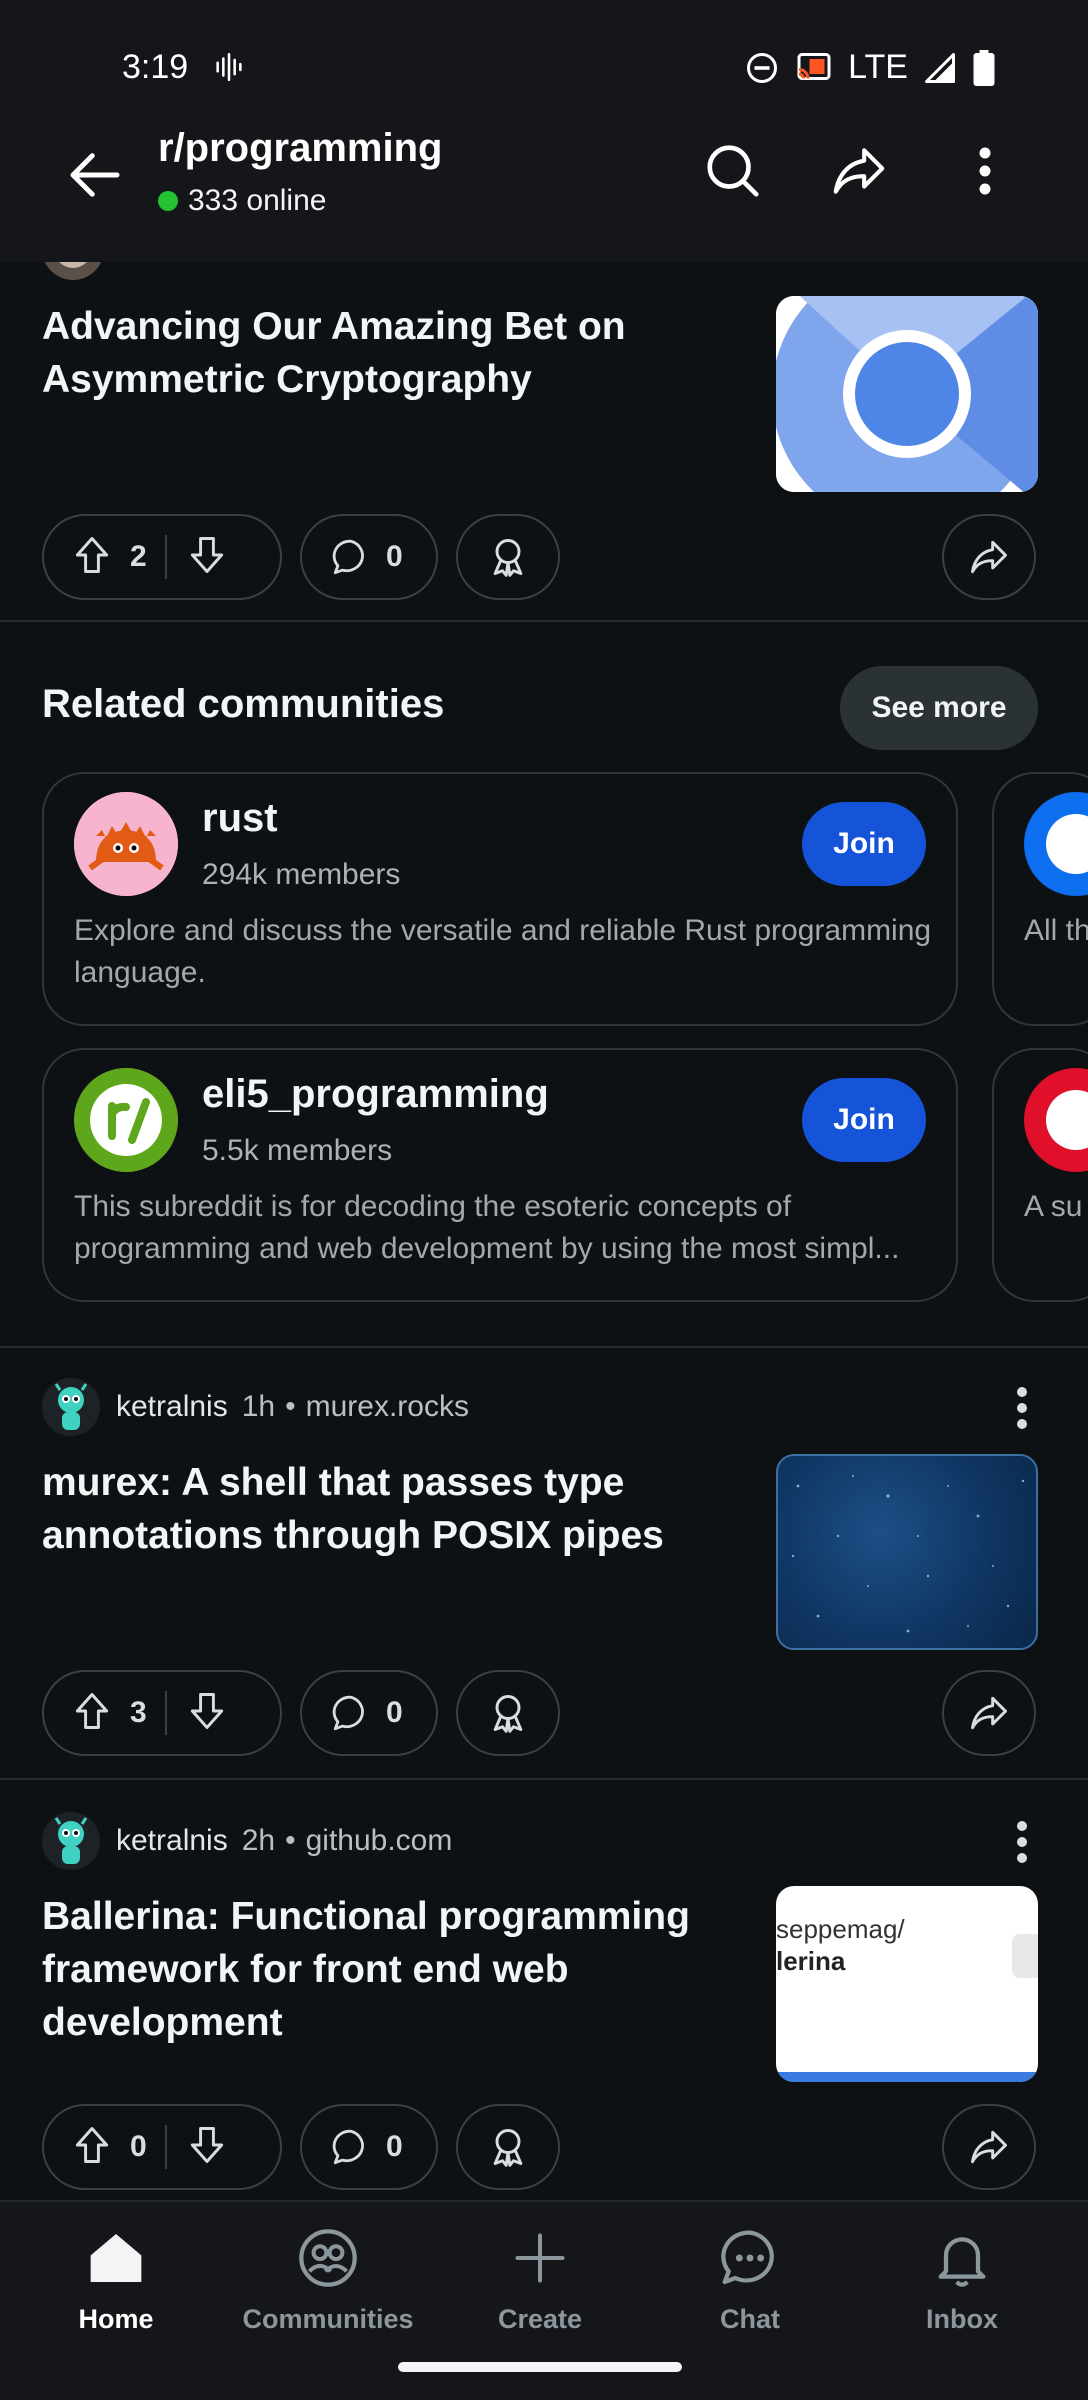 This screenshot has width=1088, height=2400. What do you see at coordinates (258, 1840) in the screenshot?
I see `post-time: 2h` at bounding box center [258, 1840].